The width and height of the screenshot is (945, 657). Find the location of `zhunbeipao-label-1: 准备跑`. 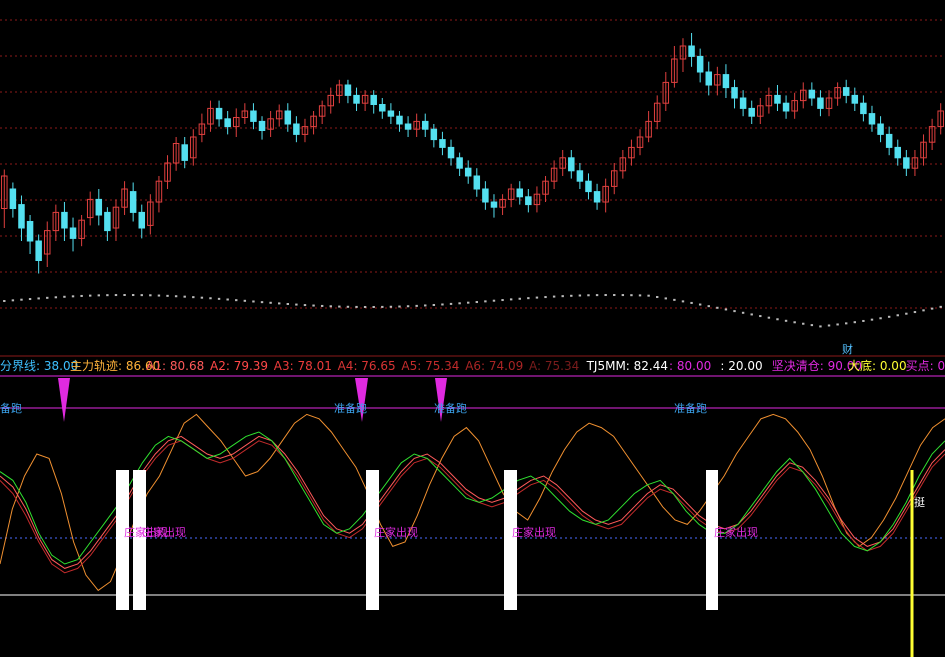

zhunbeipao-label-1: 准备跑 is located at coordinates (350, 408).